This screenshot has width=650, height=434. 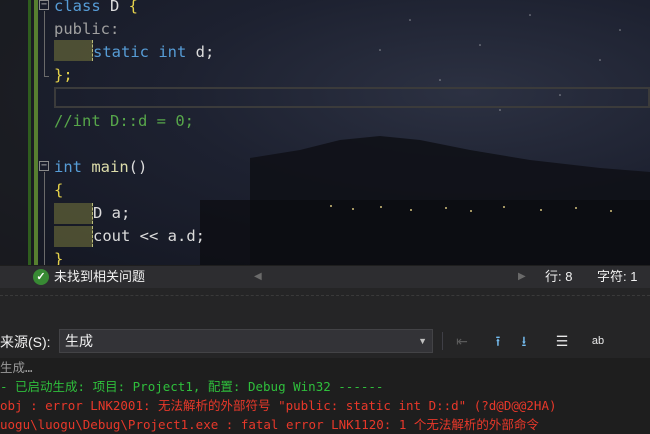 What do you see at coordinates (115, 7) in the screenshot?
I see `code-token: D` at bounding box center [115, 7].